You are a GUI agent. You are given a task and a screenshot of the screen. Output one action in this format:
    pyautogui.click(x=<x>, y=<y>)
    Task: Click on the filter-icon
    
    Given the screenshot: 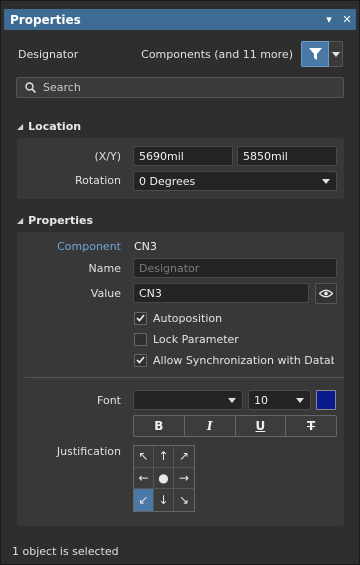 What is the action you would take?
    pyautogui.click(x=315, y=54)
    